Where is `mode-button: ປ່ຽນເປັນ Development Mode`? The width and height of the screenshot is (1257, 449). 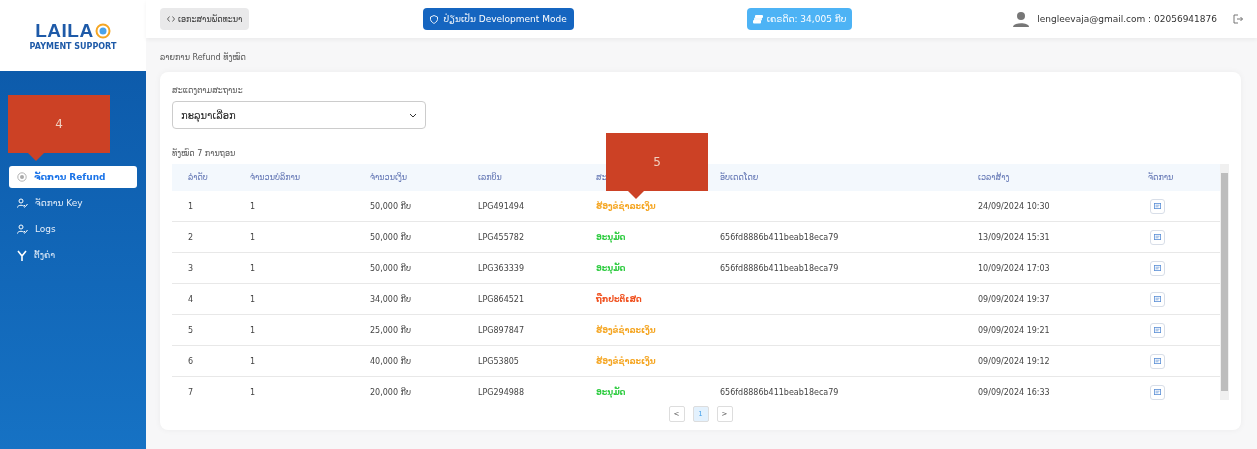 mode-button: ປ່ຽນເປັນ Development Mode is located at coordinates (498, 19).